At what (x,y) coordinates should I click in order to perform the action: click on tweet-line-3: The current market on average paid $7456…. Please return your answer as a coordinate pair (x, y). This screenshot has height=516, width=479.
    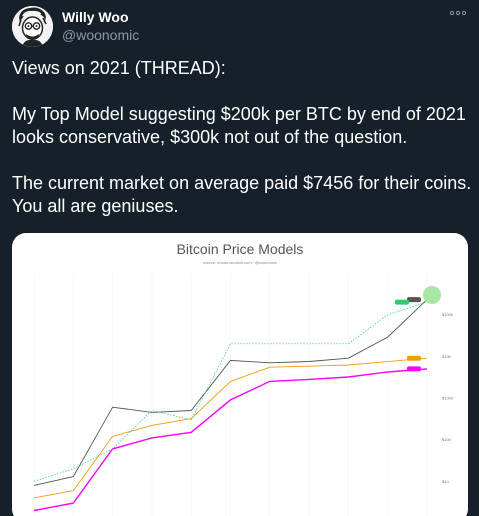
    Looking at the image, I should click on (242, 194).